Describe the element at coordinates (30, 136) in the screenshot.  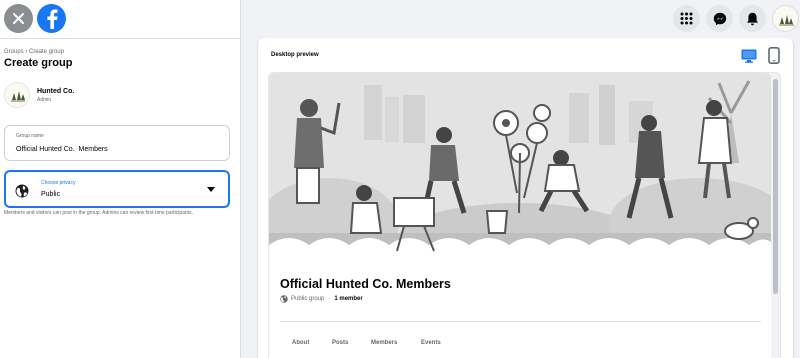
I see `group-name-label: Group name` at that location.